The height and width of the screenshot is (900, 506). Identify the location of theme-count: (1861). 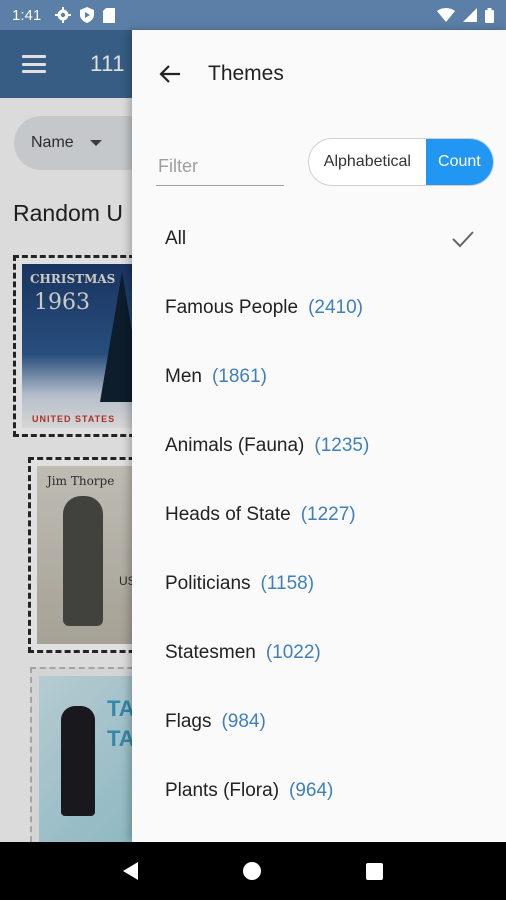
(239, 376).